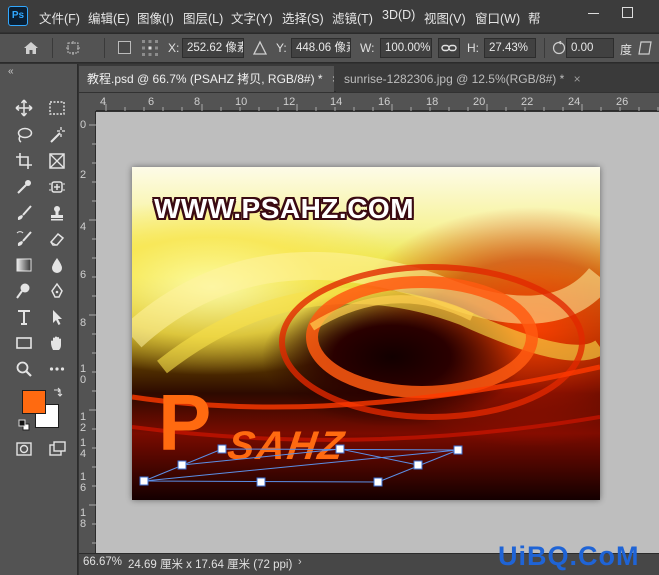 This screenshot has height=575, width=659. I want to click on height-field: 27.43%, so click(510, 48).